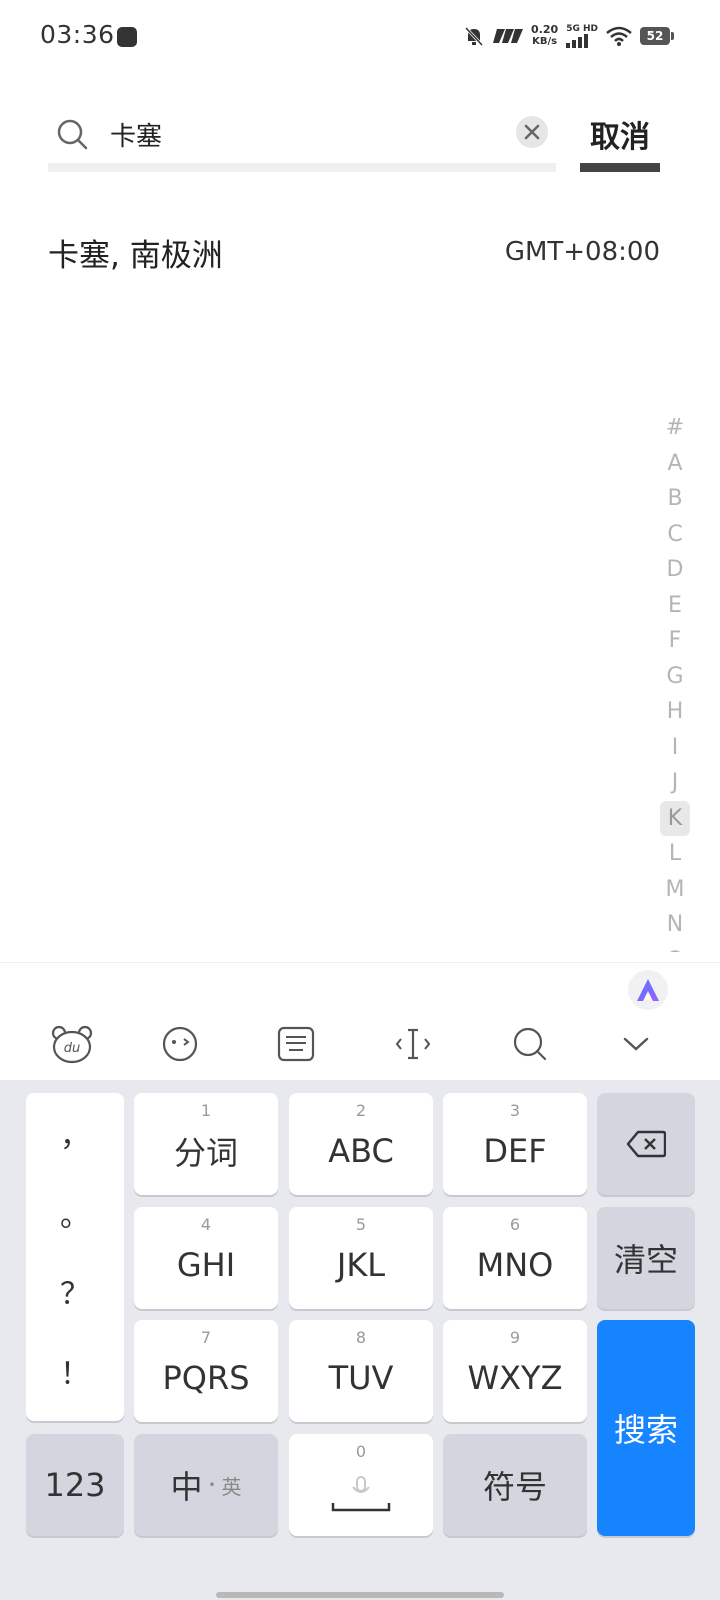 The image size is (720, 1600). I want to click on key-label: TUV, so click(361, 1378).